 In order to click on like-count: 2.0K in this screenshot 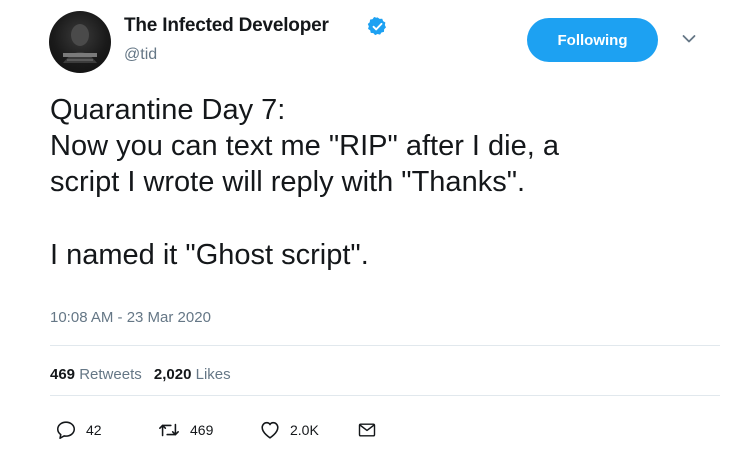, I will do `click(304, 430)`.